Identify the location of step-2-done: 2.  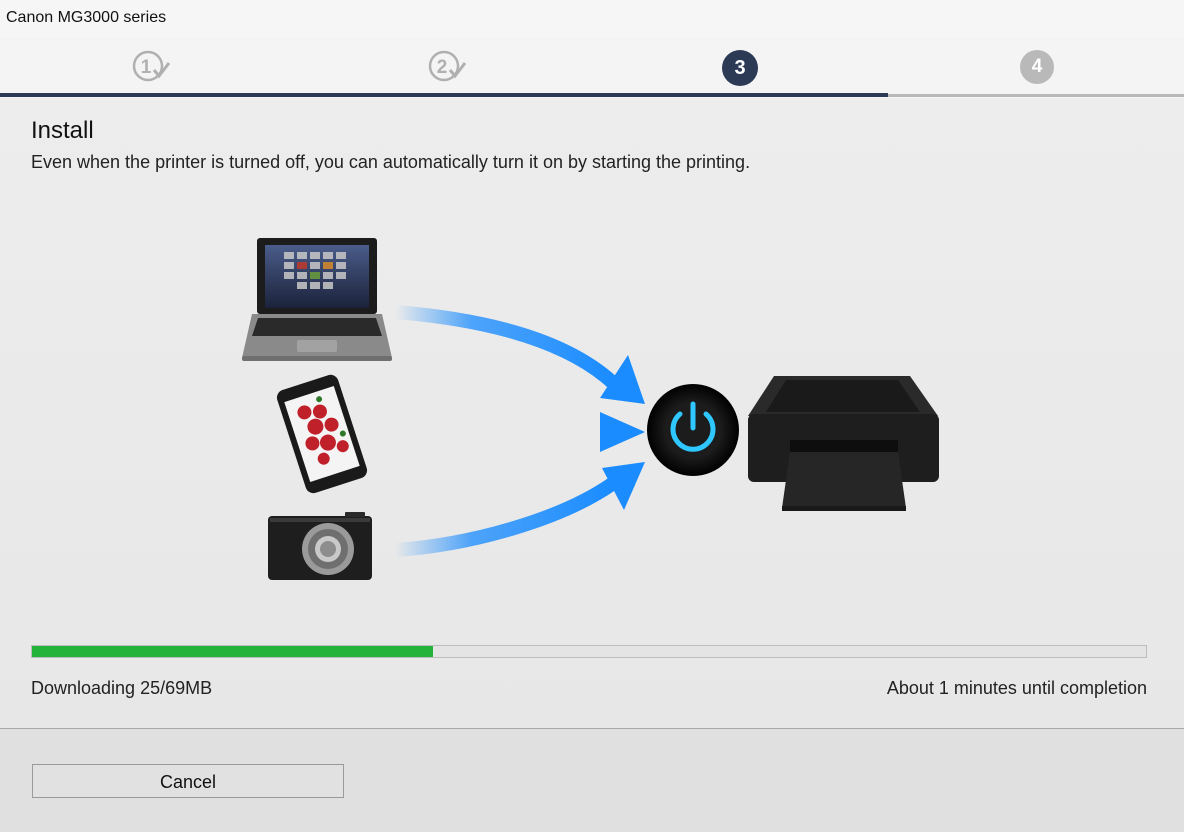
(448, 66).